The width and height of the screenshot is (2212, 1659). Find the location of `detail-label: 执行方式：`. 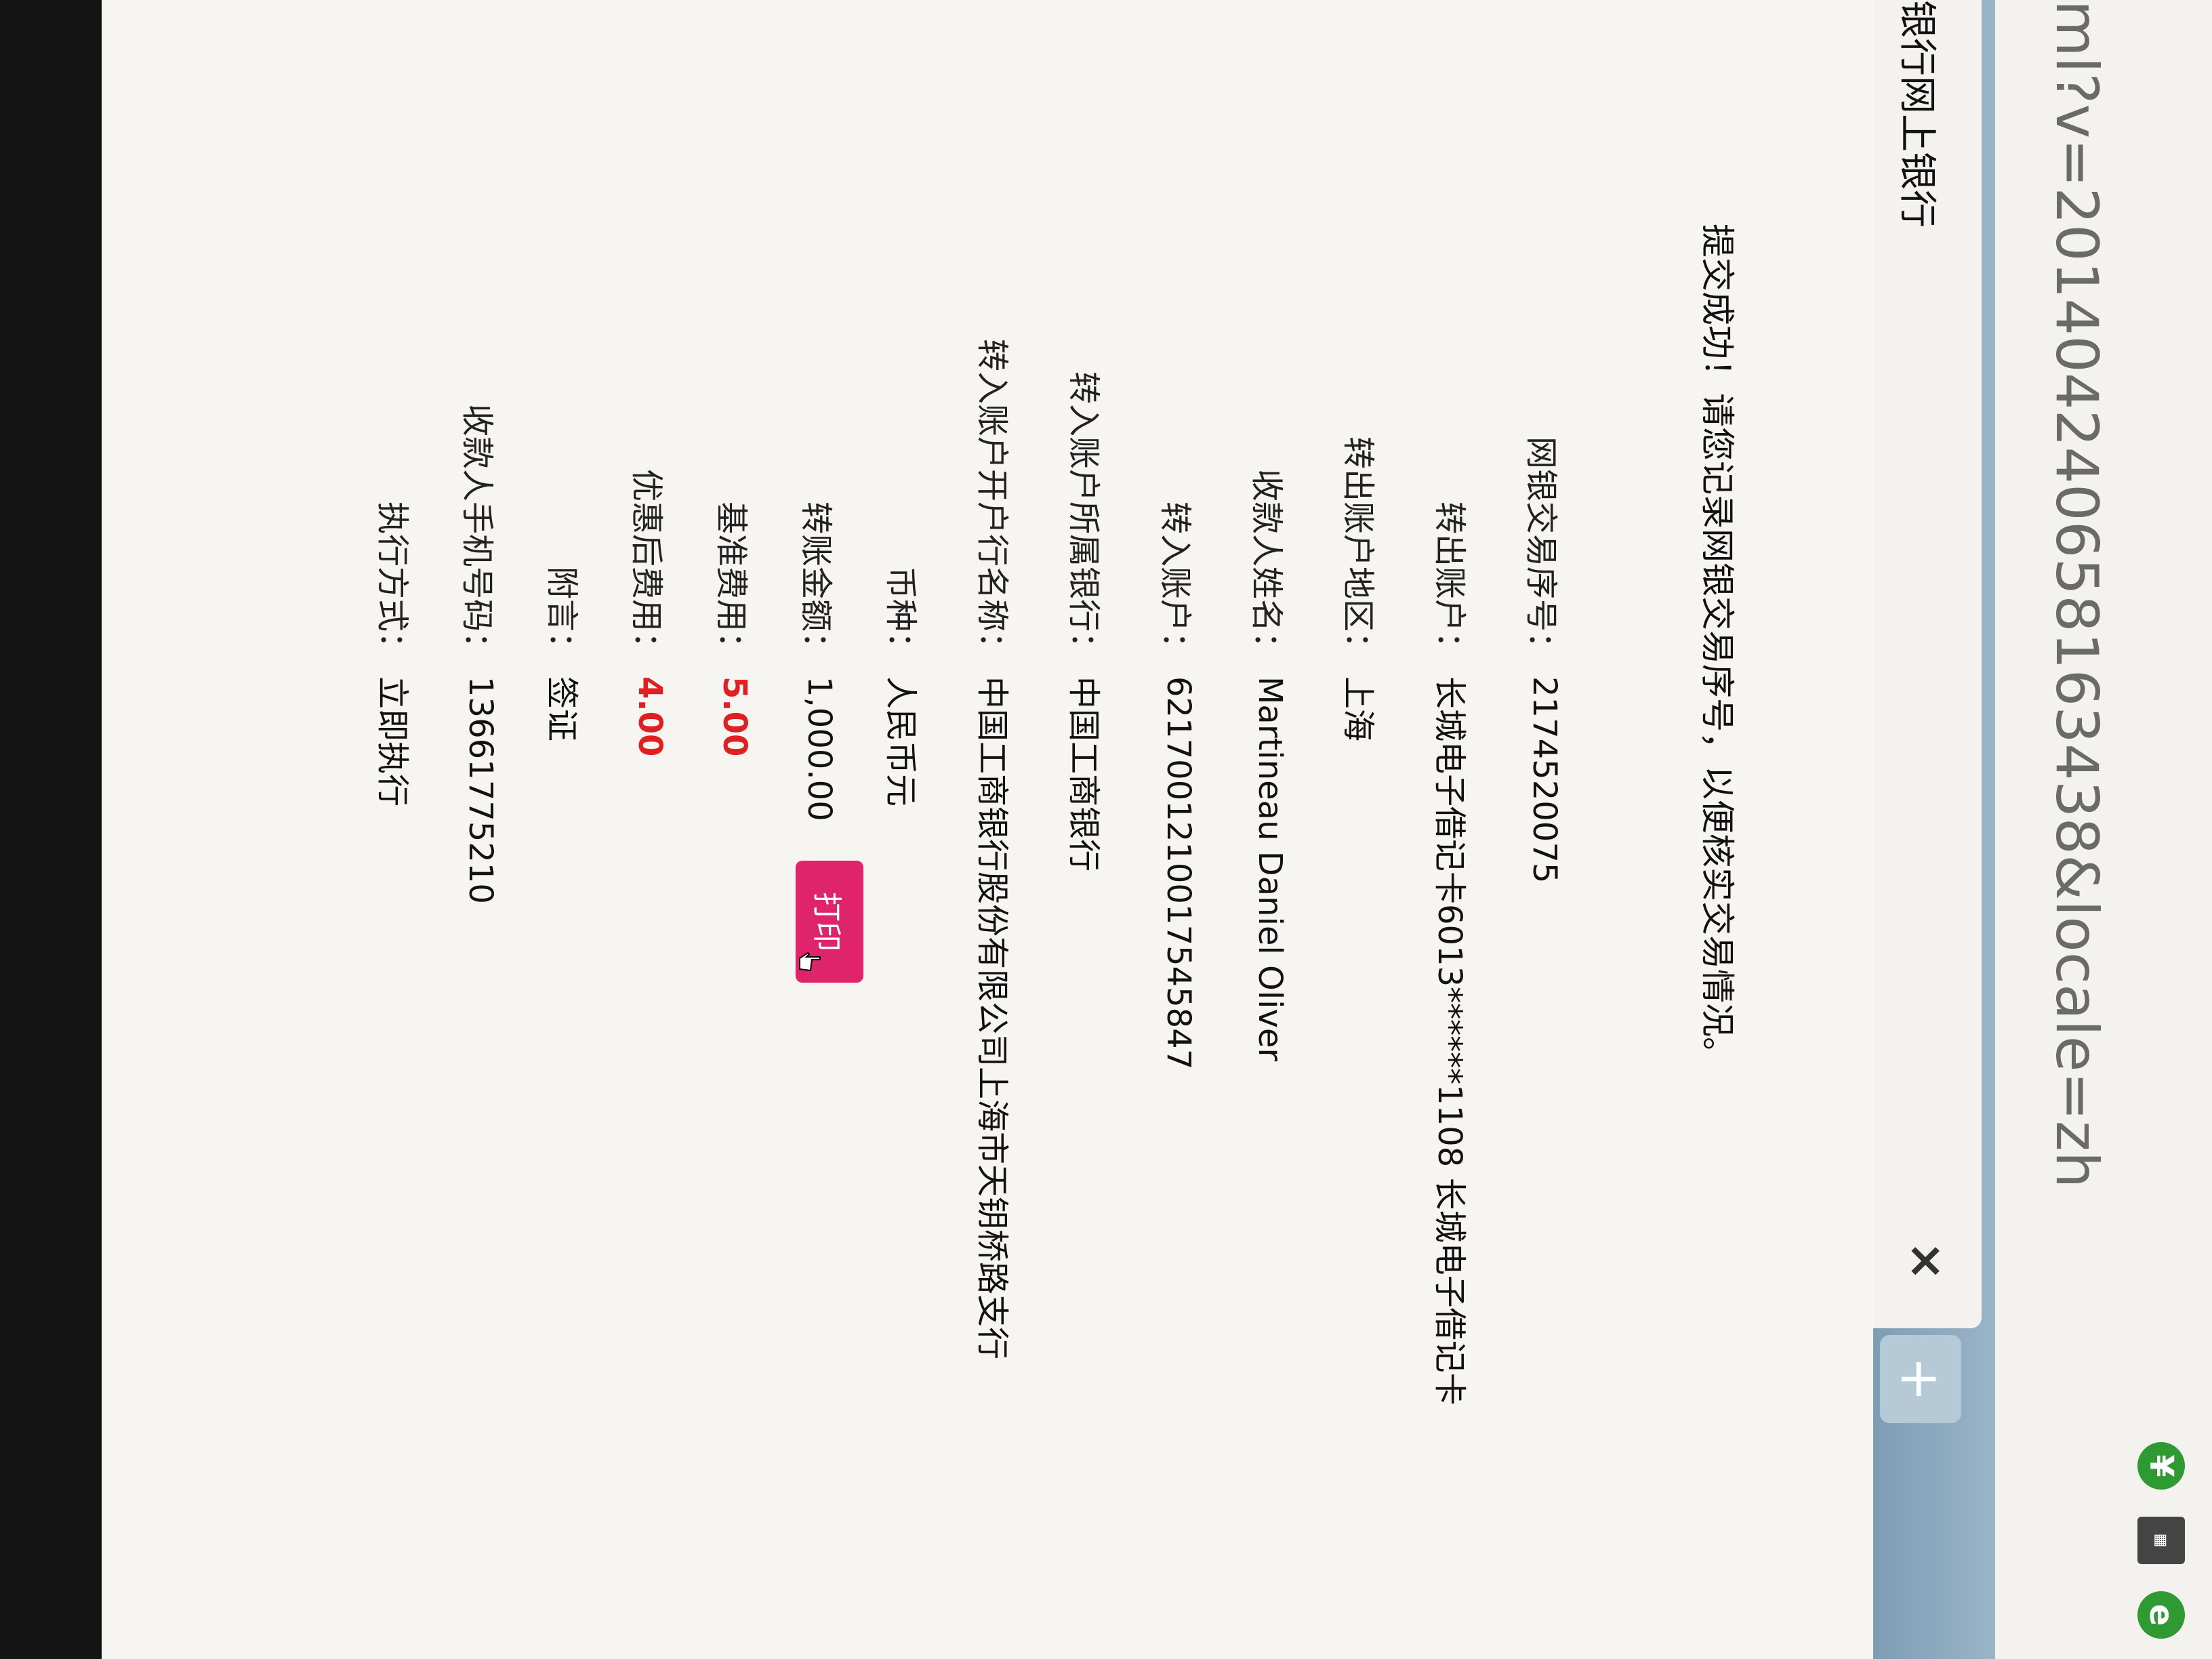

detail-label: 执行方式： is located at coordinates (392, 582).